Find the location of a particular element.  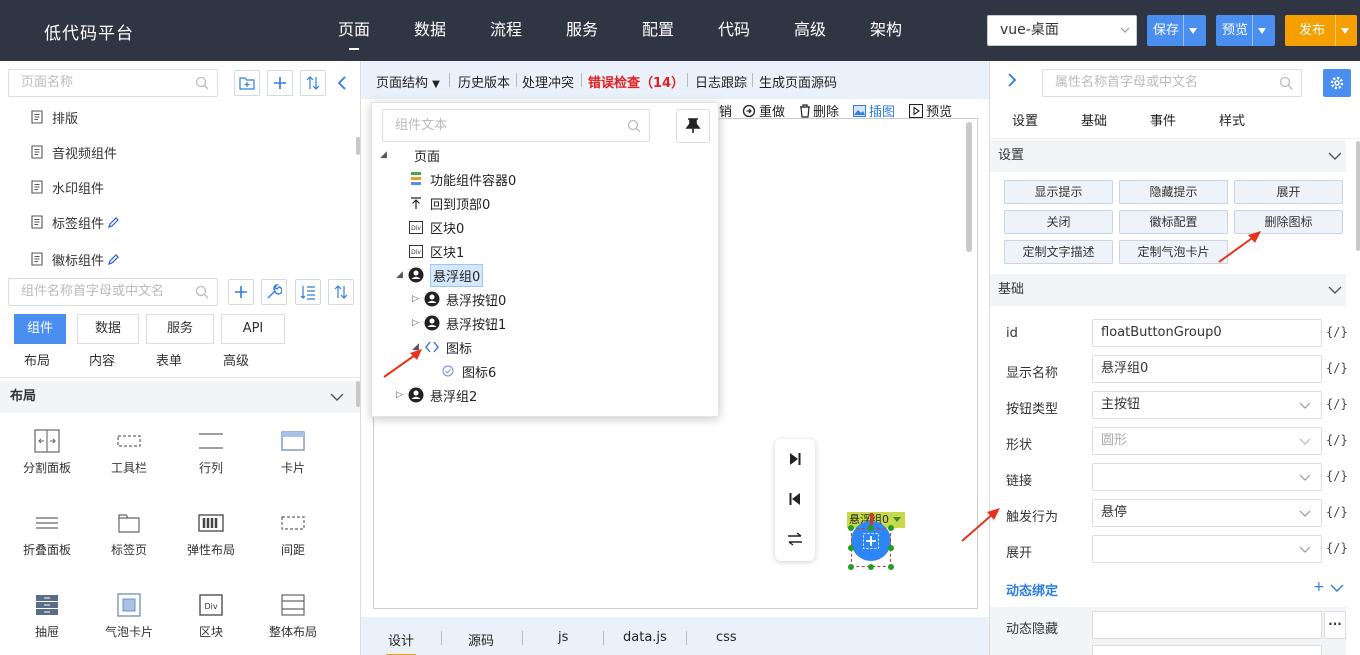

subtab-form: 表单 is located at coordinates (169, 362).